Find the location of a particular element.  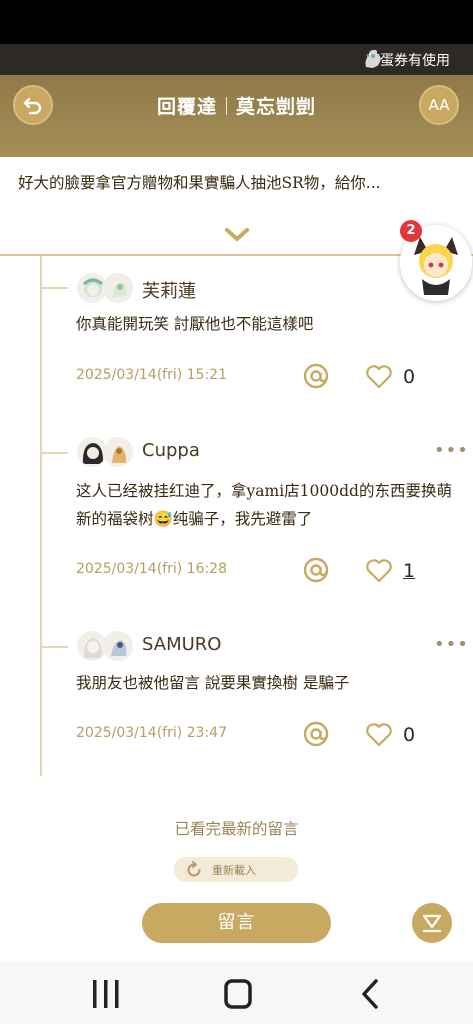

font-size-icon: AA is located at coordinates (439, 105).